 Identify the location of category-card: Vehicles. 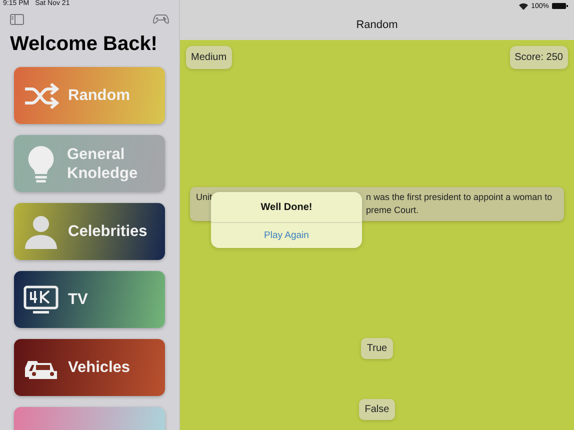
(89, 367).